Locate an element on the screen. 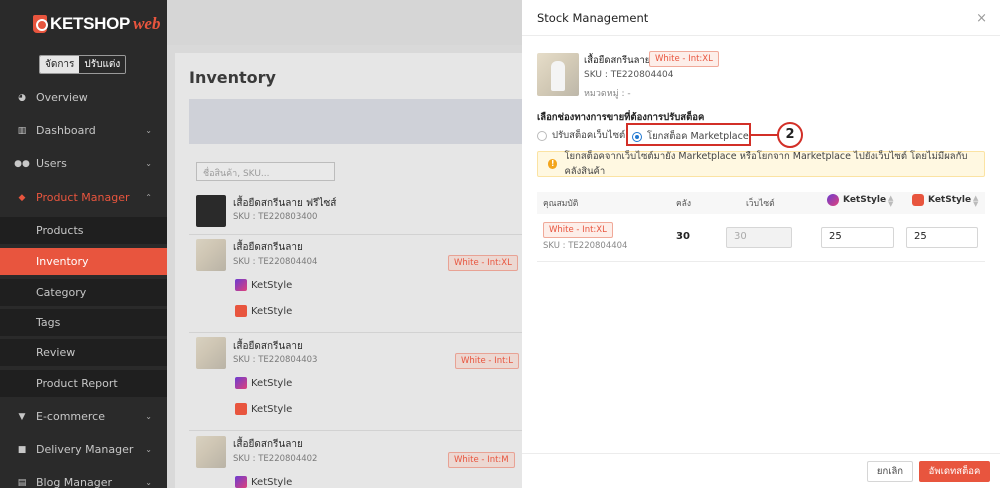  pie-chart-icon: ◕ is located at coordinates (22, 97).